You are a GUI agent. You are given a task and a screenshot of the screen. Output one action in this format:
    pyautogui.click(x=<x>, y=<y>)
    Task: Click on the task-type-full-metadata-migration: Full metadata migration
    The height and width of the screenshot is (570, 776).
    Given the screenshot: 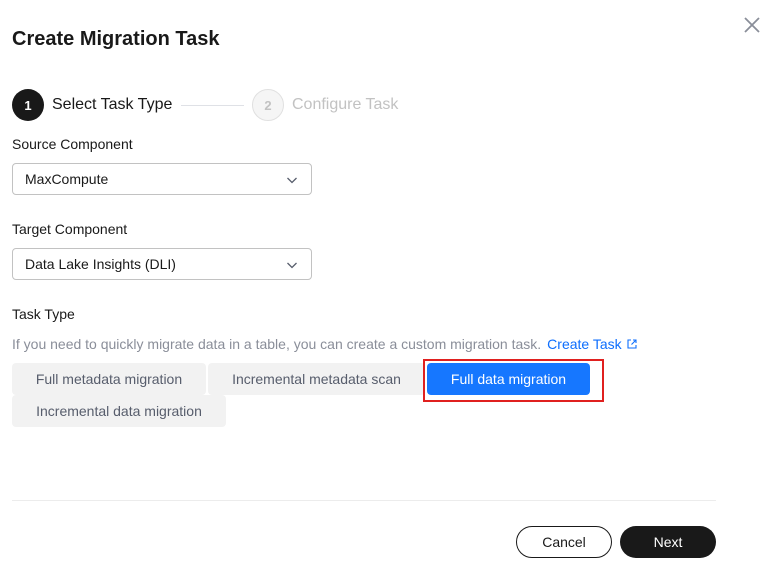 What is the action you would take?
    pyautogui.click(x=109, y=379)
    